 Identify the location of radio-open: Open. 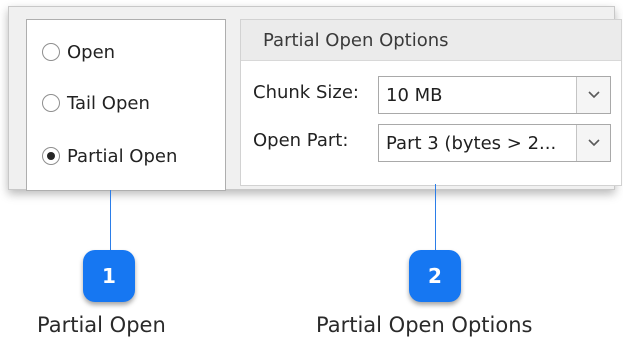
(78, 52).